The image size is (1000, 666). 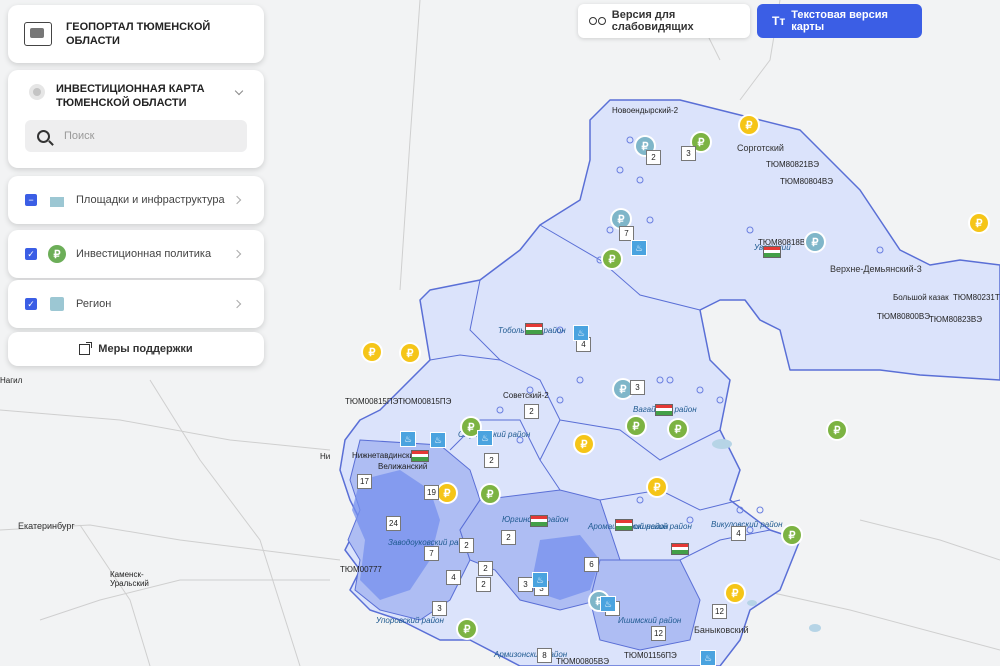 I want to click on layer-label: Регион, so click(x=94, y=304).